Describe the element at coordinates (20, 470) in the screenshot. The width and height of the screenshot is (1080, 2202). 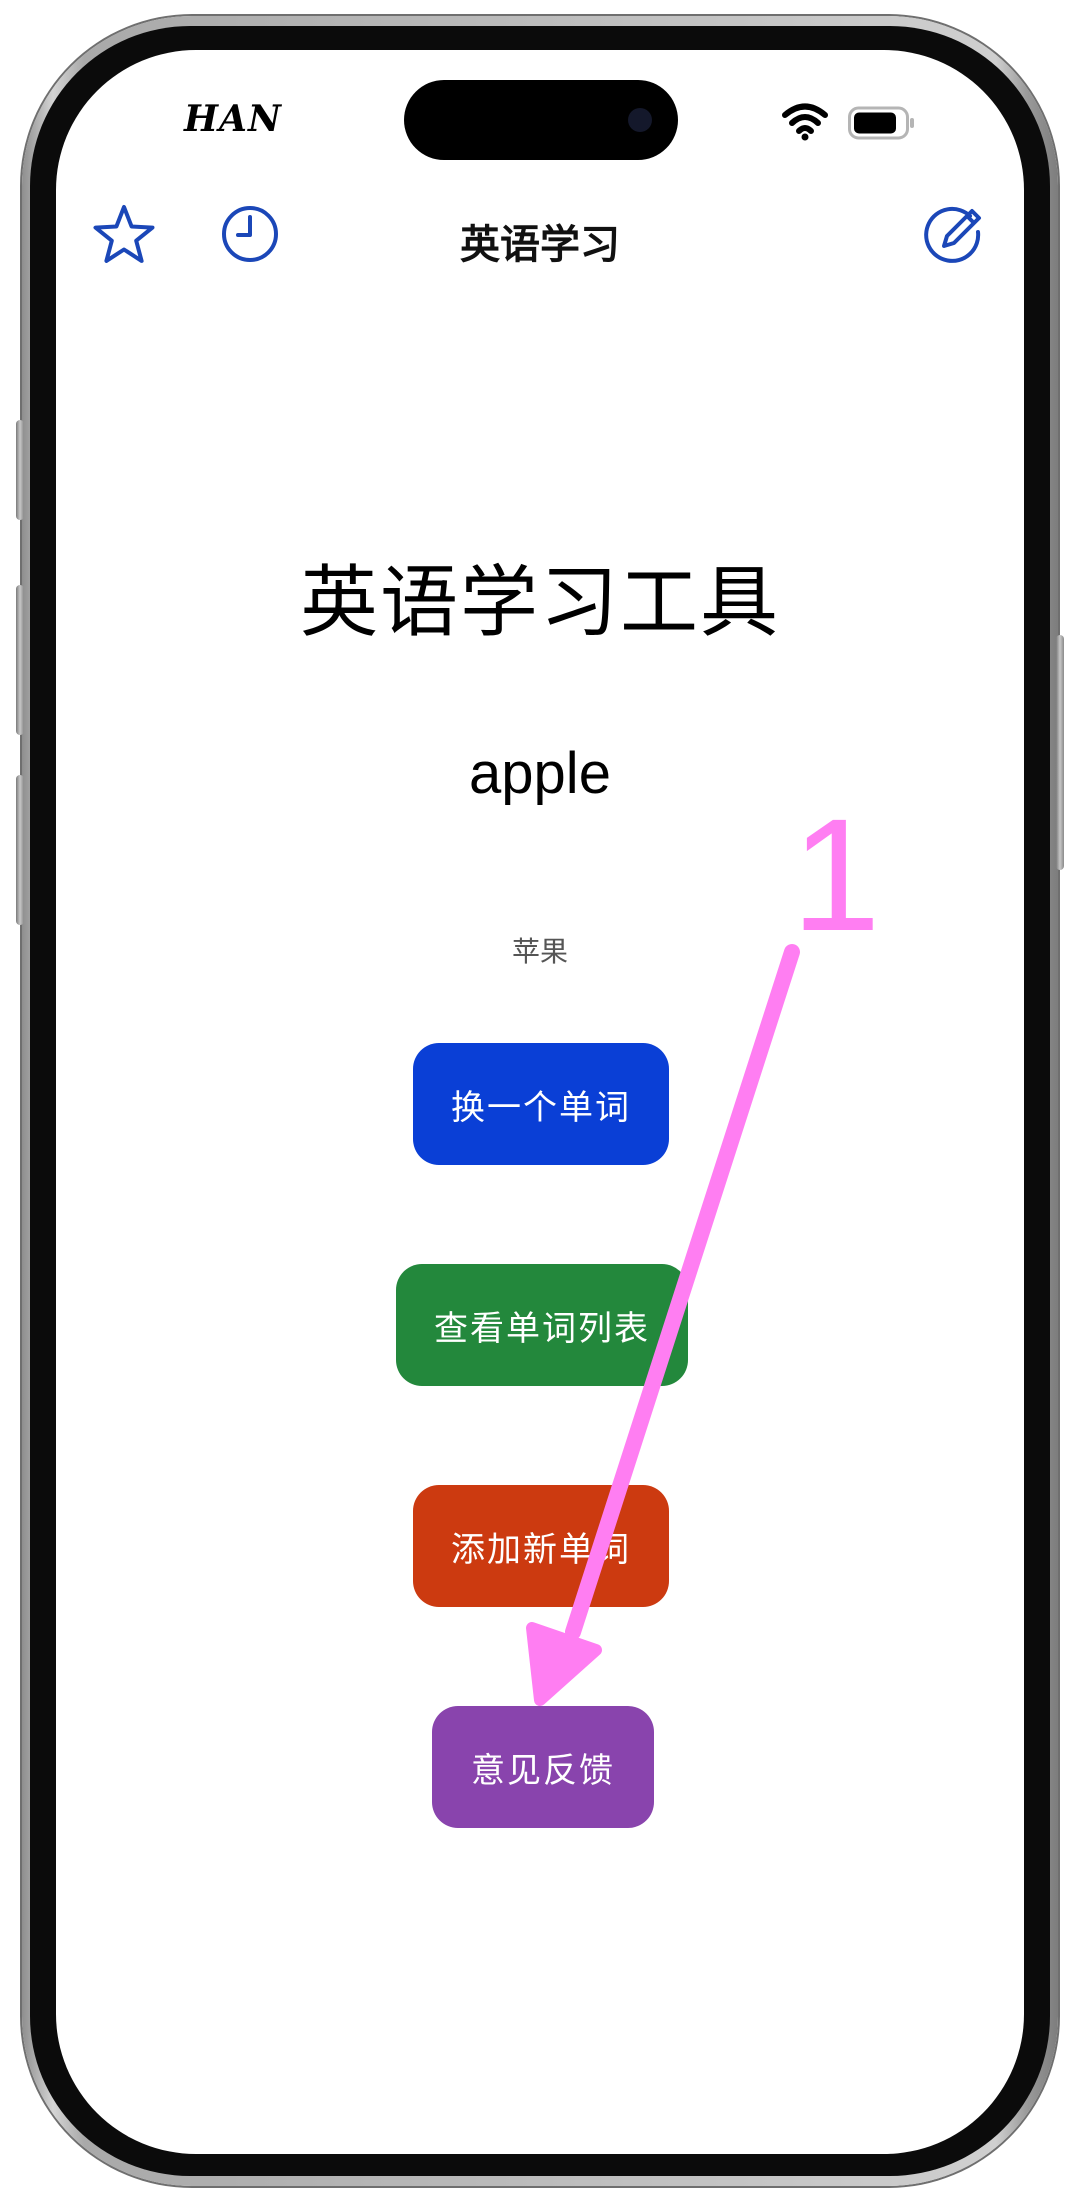
I see `action-button` at that location.